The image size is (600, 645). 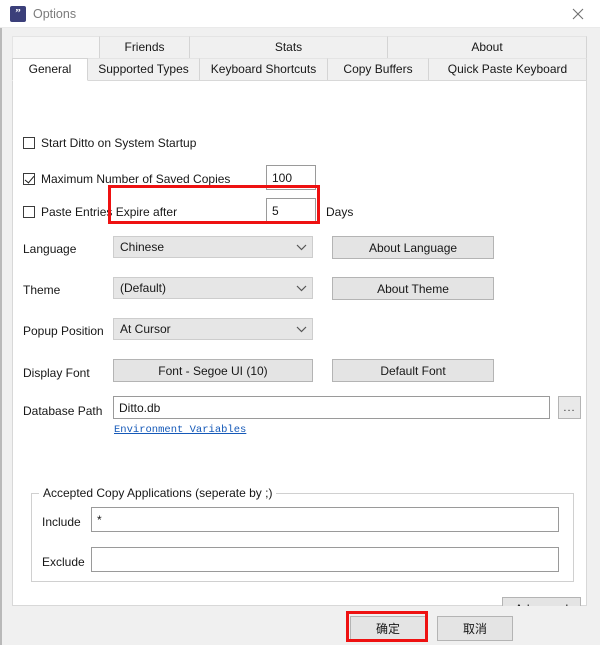 What do you see at coordinates (475, 628) in the screenshot?
I see `cancel-button: 取消` at bounding box center [475, 628].